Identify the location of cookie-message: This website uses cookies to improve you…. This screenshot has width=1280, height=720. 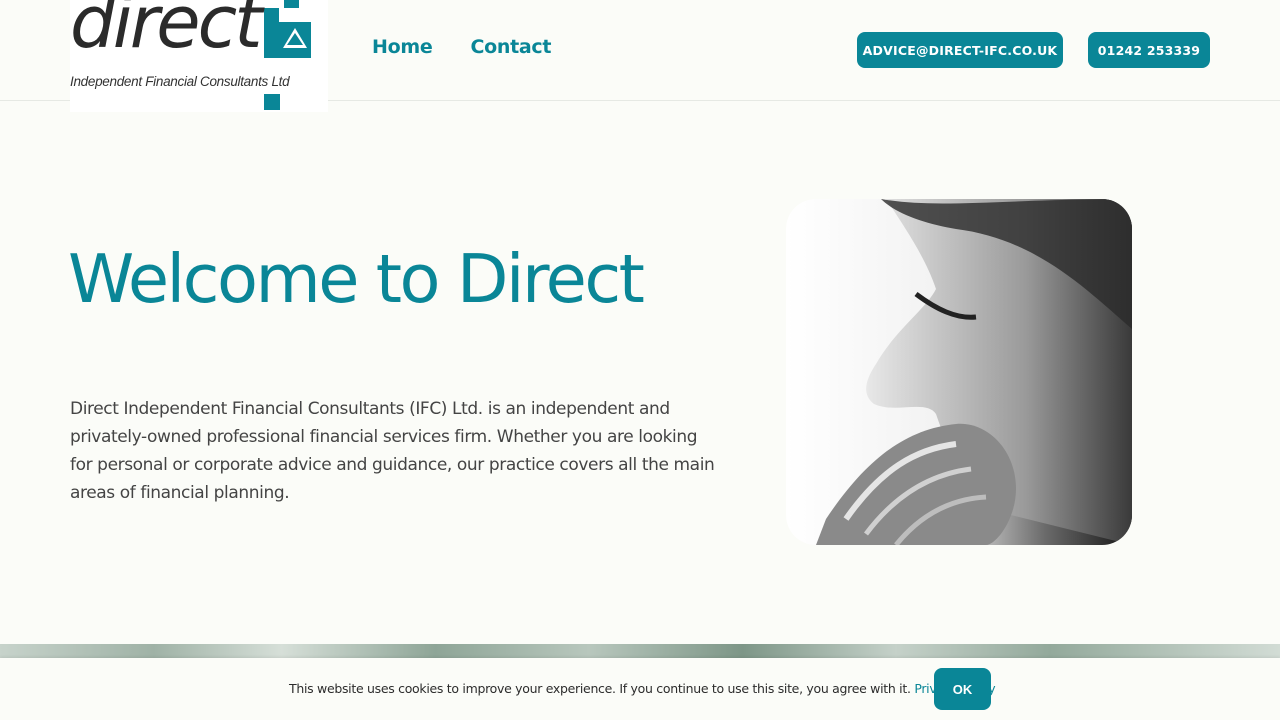
(642, 688).